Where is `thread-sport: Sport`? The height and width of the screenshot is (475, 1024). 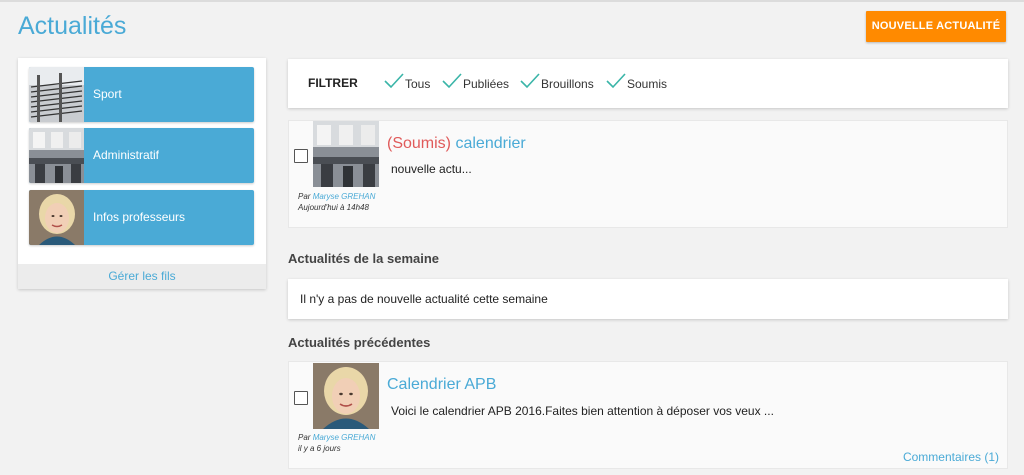 thread-sport: Sport is located at coordinates (141, 94).